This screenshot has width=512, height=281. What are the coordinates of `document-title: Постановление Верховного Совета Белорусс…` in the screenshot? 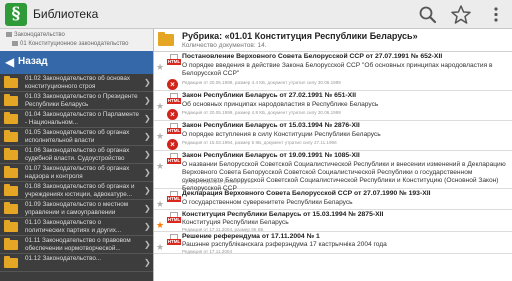 It's located at (312, 56).